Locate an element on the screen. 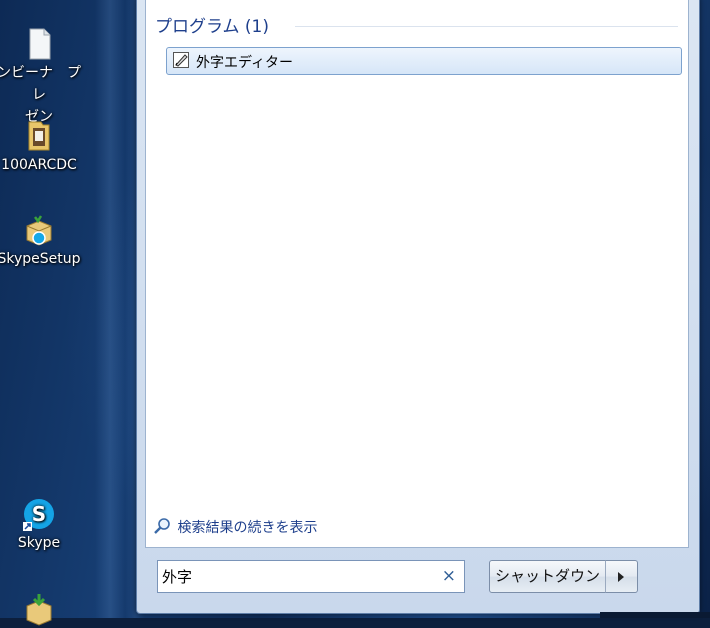 The width and height of the screenshot is (710, 628). desktop-icon-folder: 100ARCDC is located at coordinates (42, 147).